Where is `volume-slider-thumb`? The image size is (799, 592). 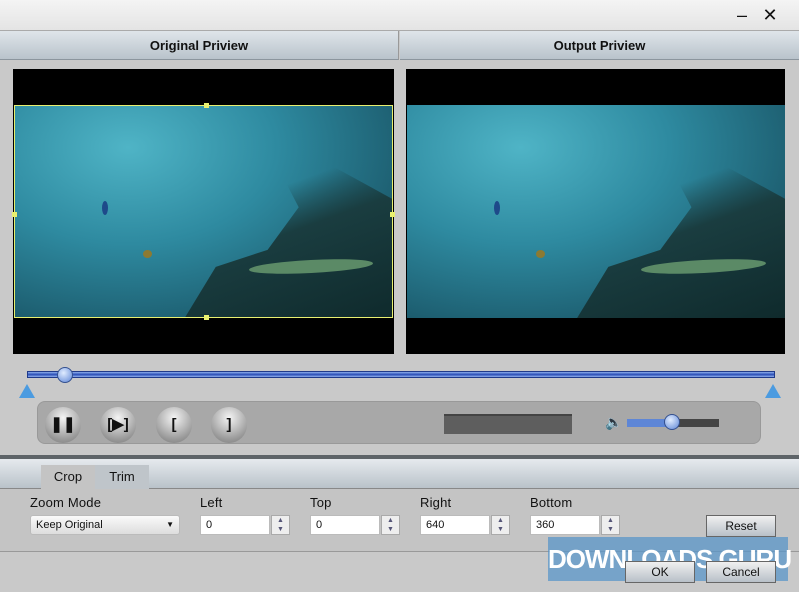
volume-slider-thumb is located at coordinates (672, 422).